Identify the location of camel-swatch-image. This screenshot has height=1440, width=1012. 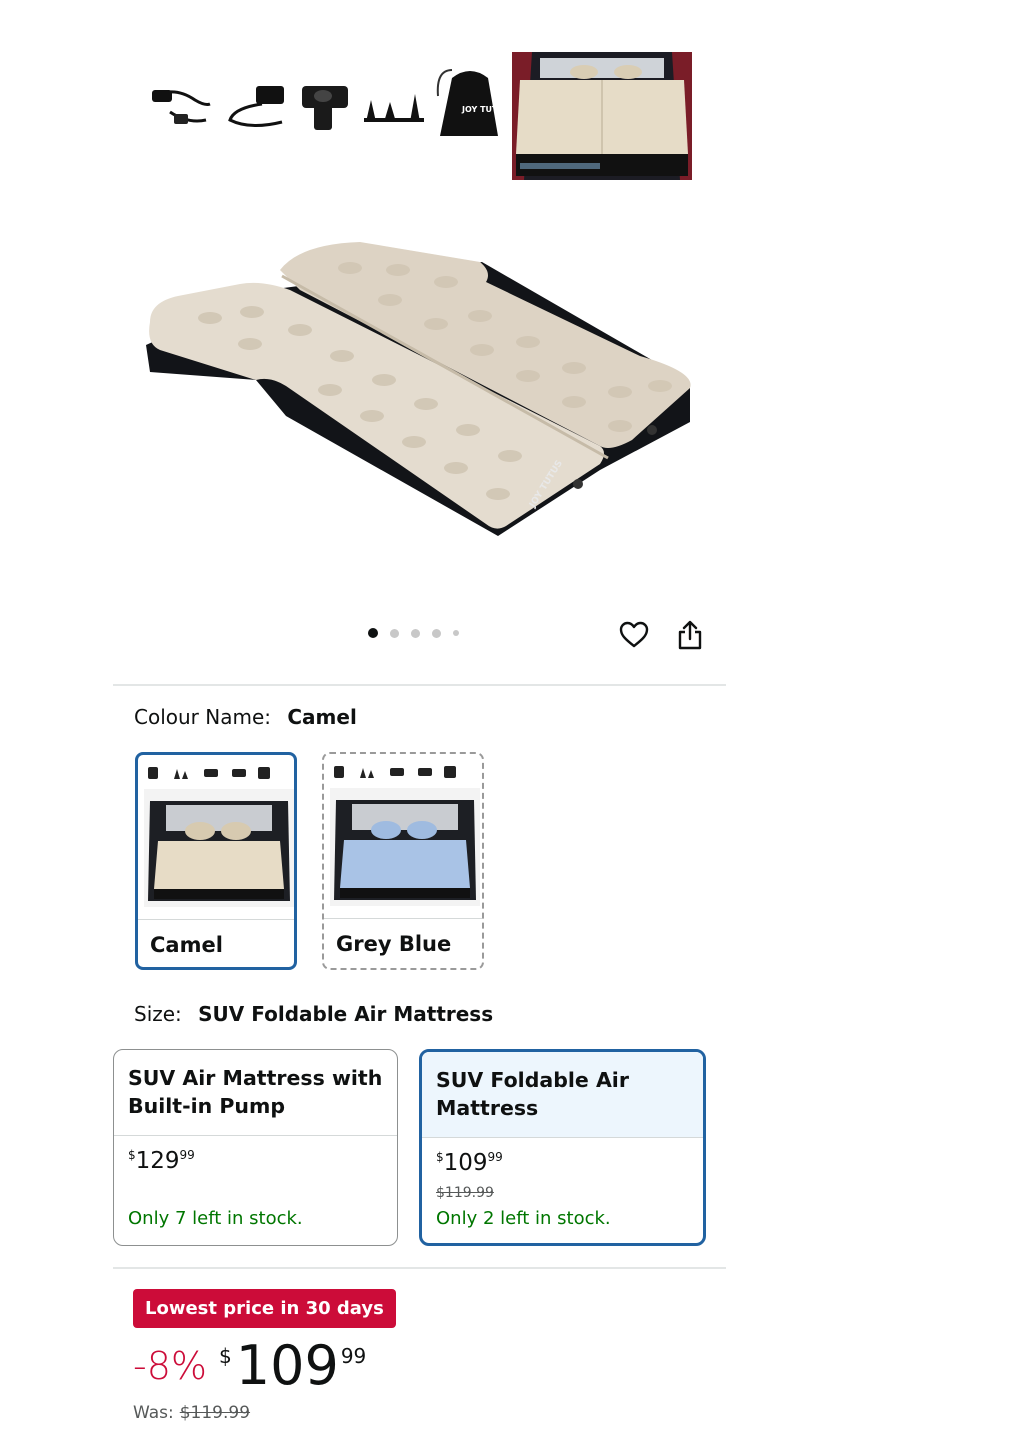
(219, 837).